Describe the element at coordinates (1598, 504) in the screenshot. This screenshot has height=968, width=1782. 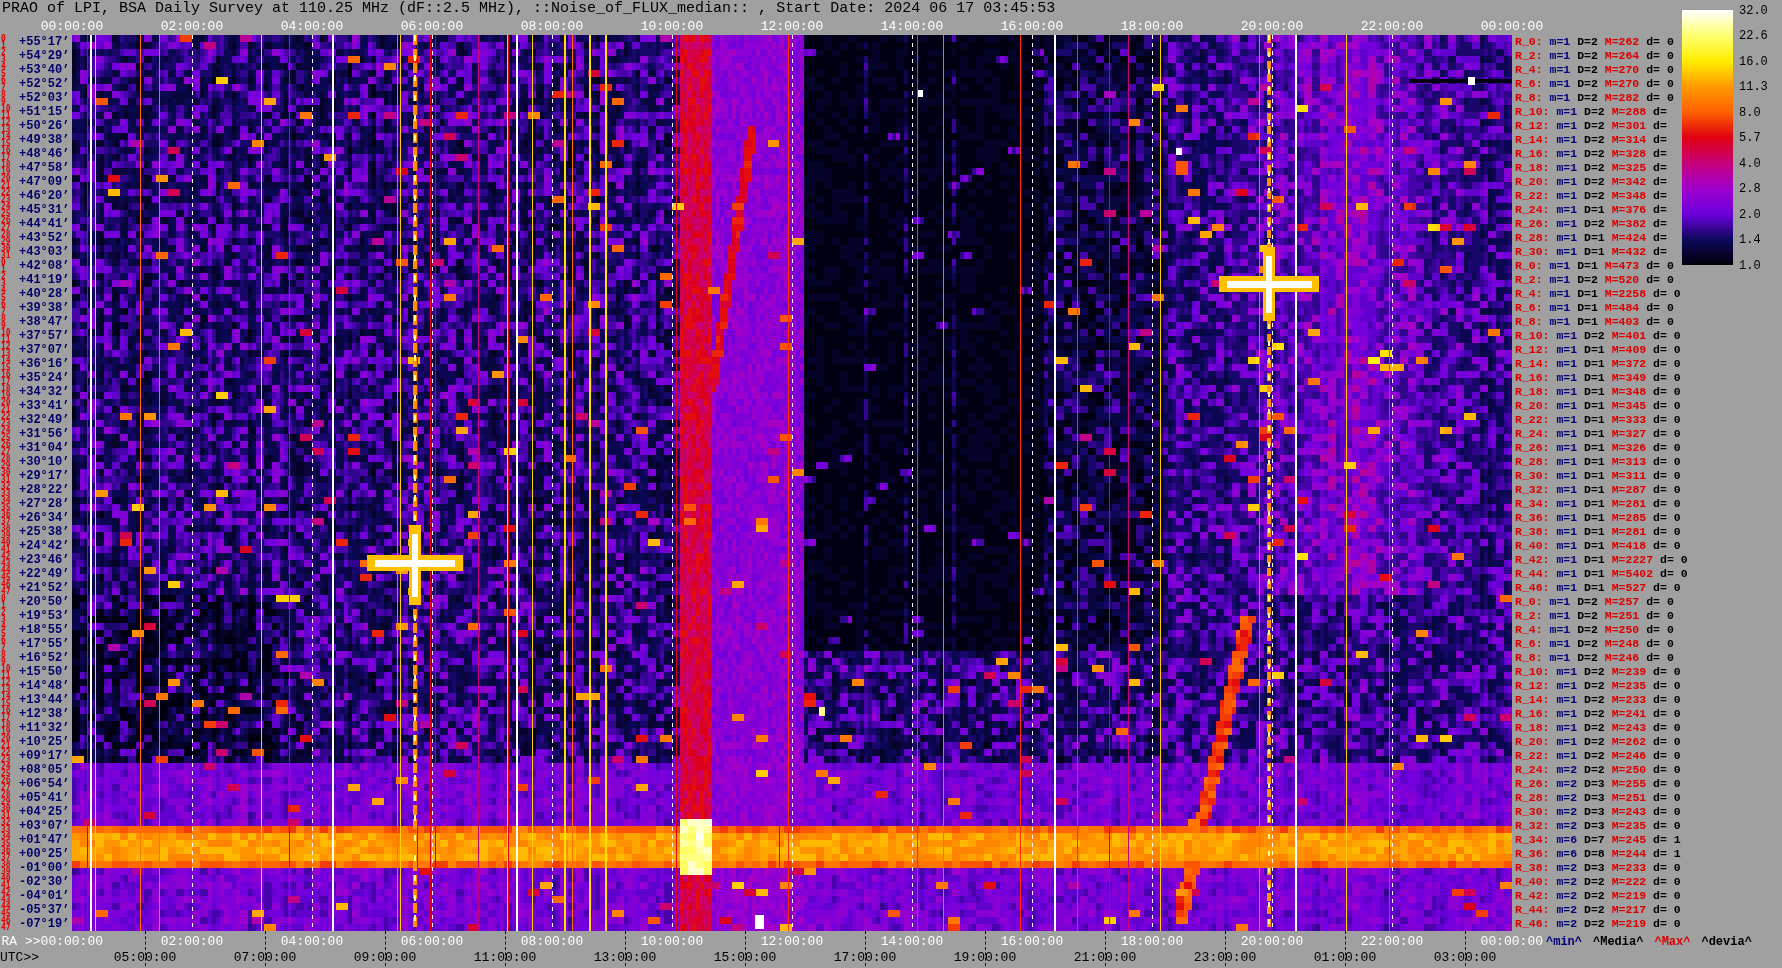
I see `beam-stats-text: R_34: m=1 D=1 M=281 d= 0` at that location.